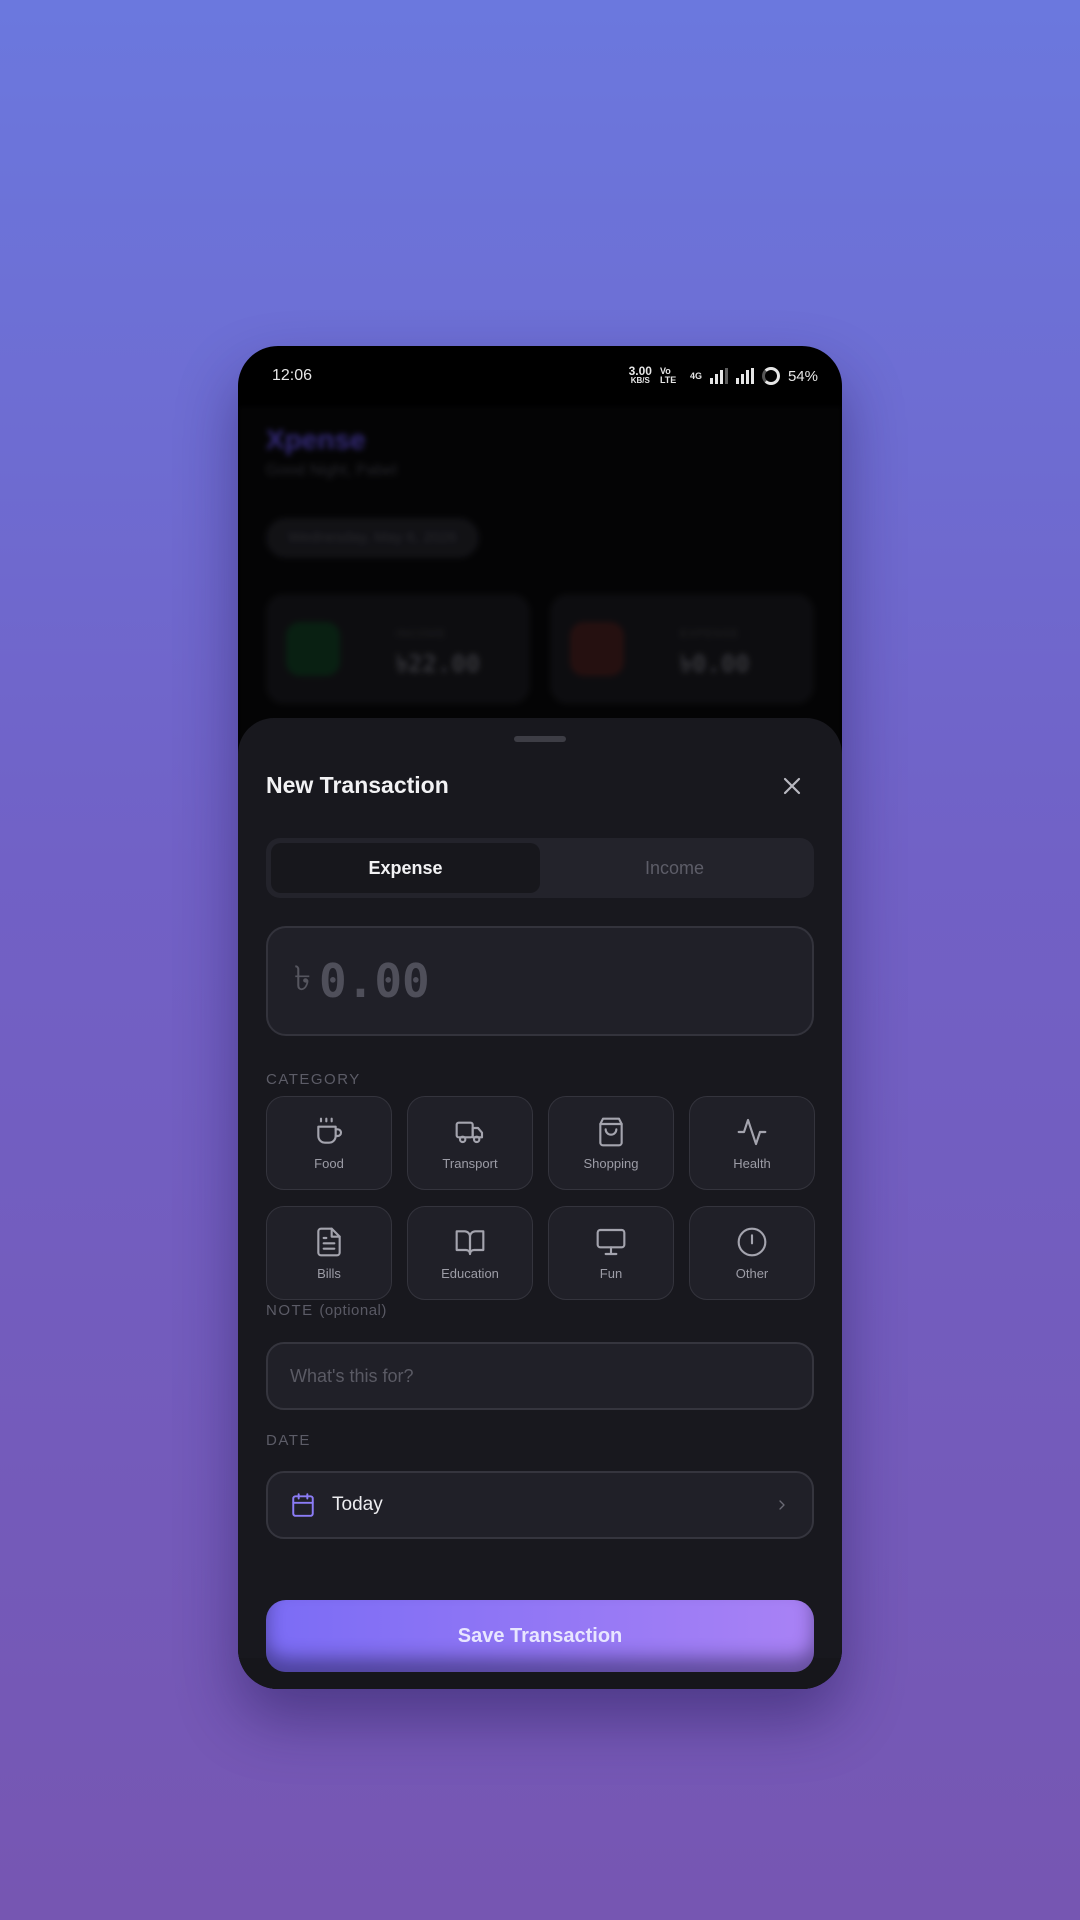 Image resolution: width=1080 pixels, height=1920 pixels. I want to click on amount-placeholder: 0.00, so click(374, 981).